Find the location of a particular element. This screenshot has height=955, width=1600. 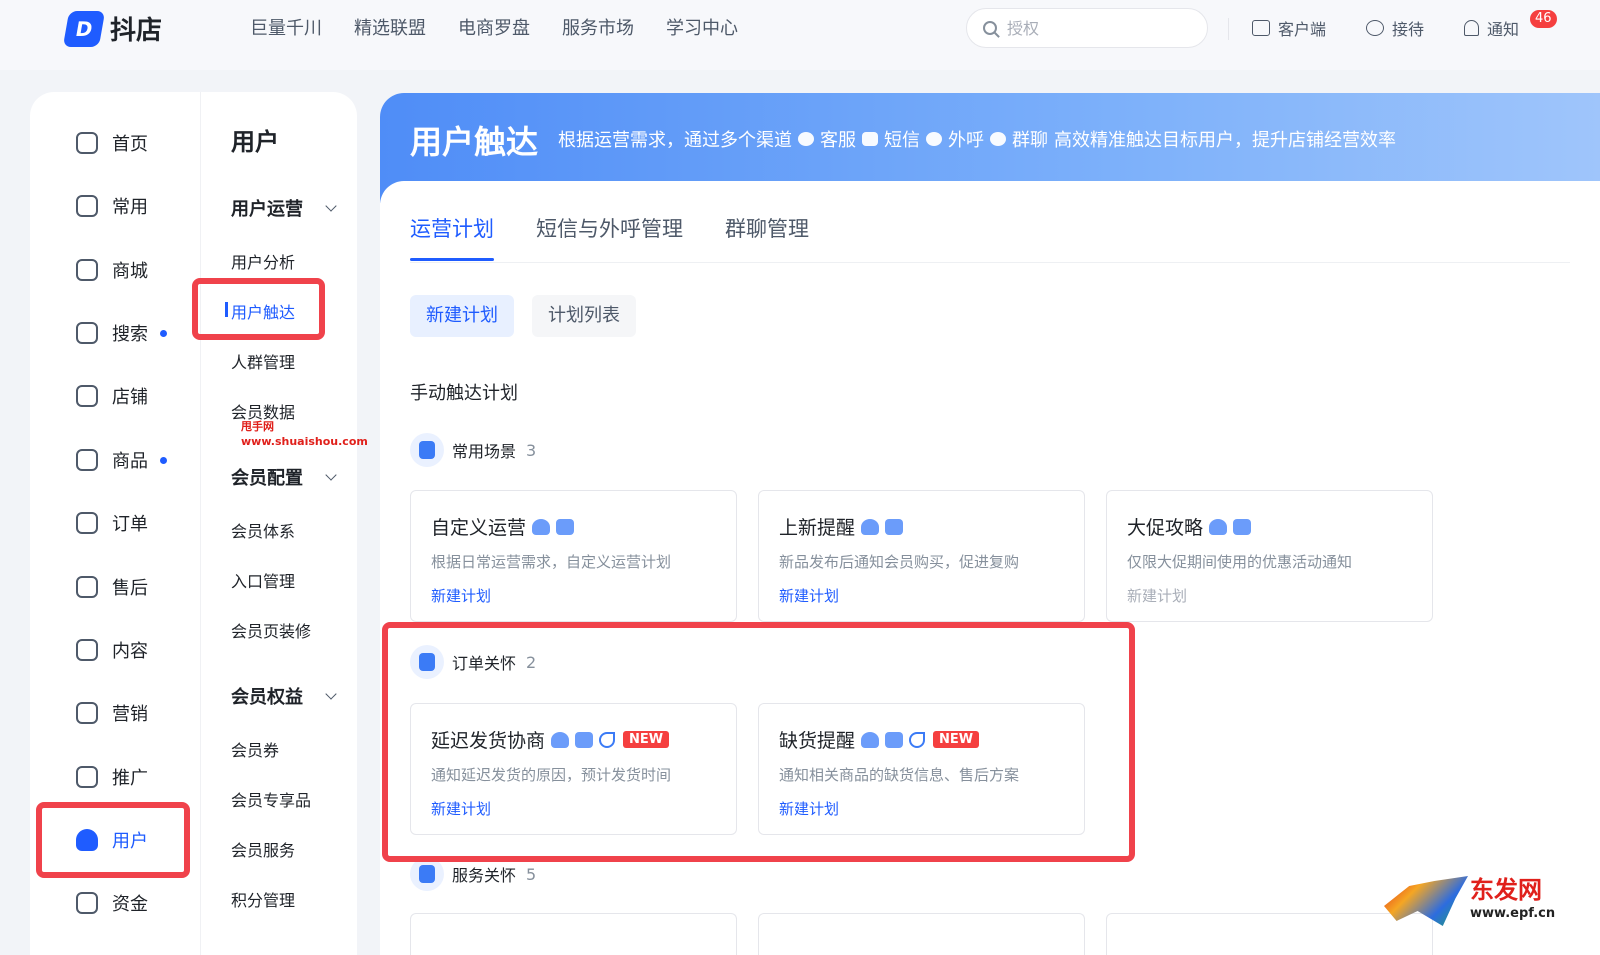

nav-qianchuan: 巨量千川 is located at coordinates (286, 29).